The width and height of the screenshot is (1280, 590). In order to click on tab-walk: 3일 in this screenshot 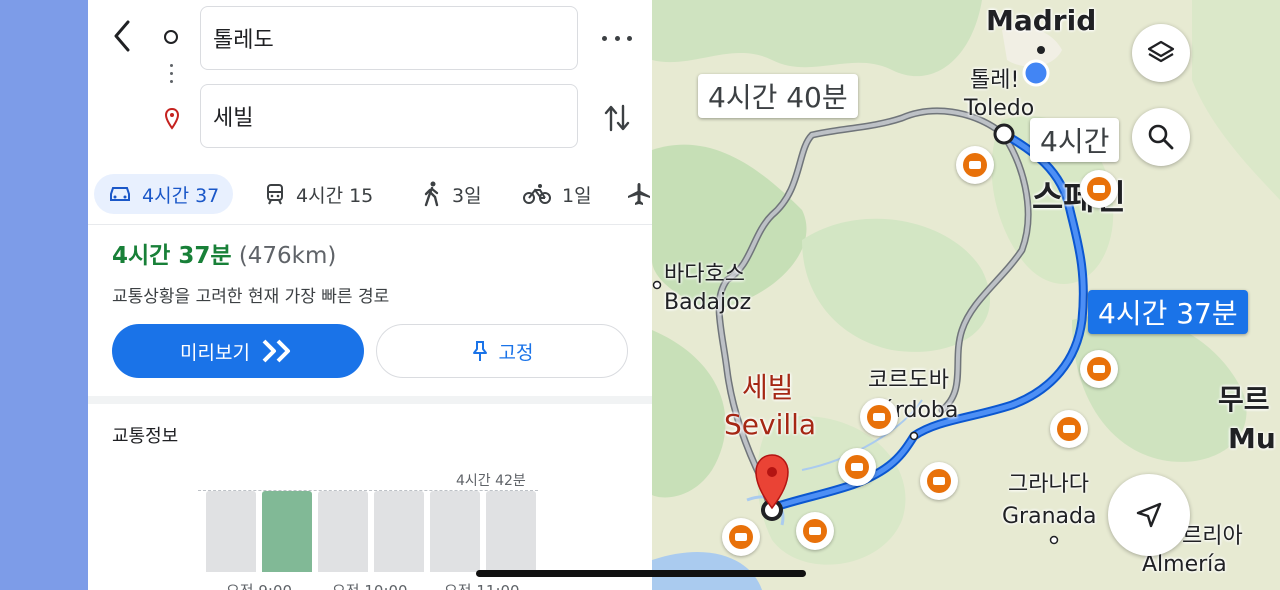, I will do `click(452, 194)`.